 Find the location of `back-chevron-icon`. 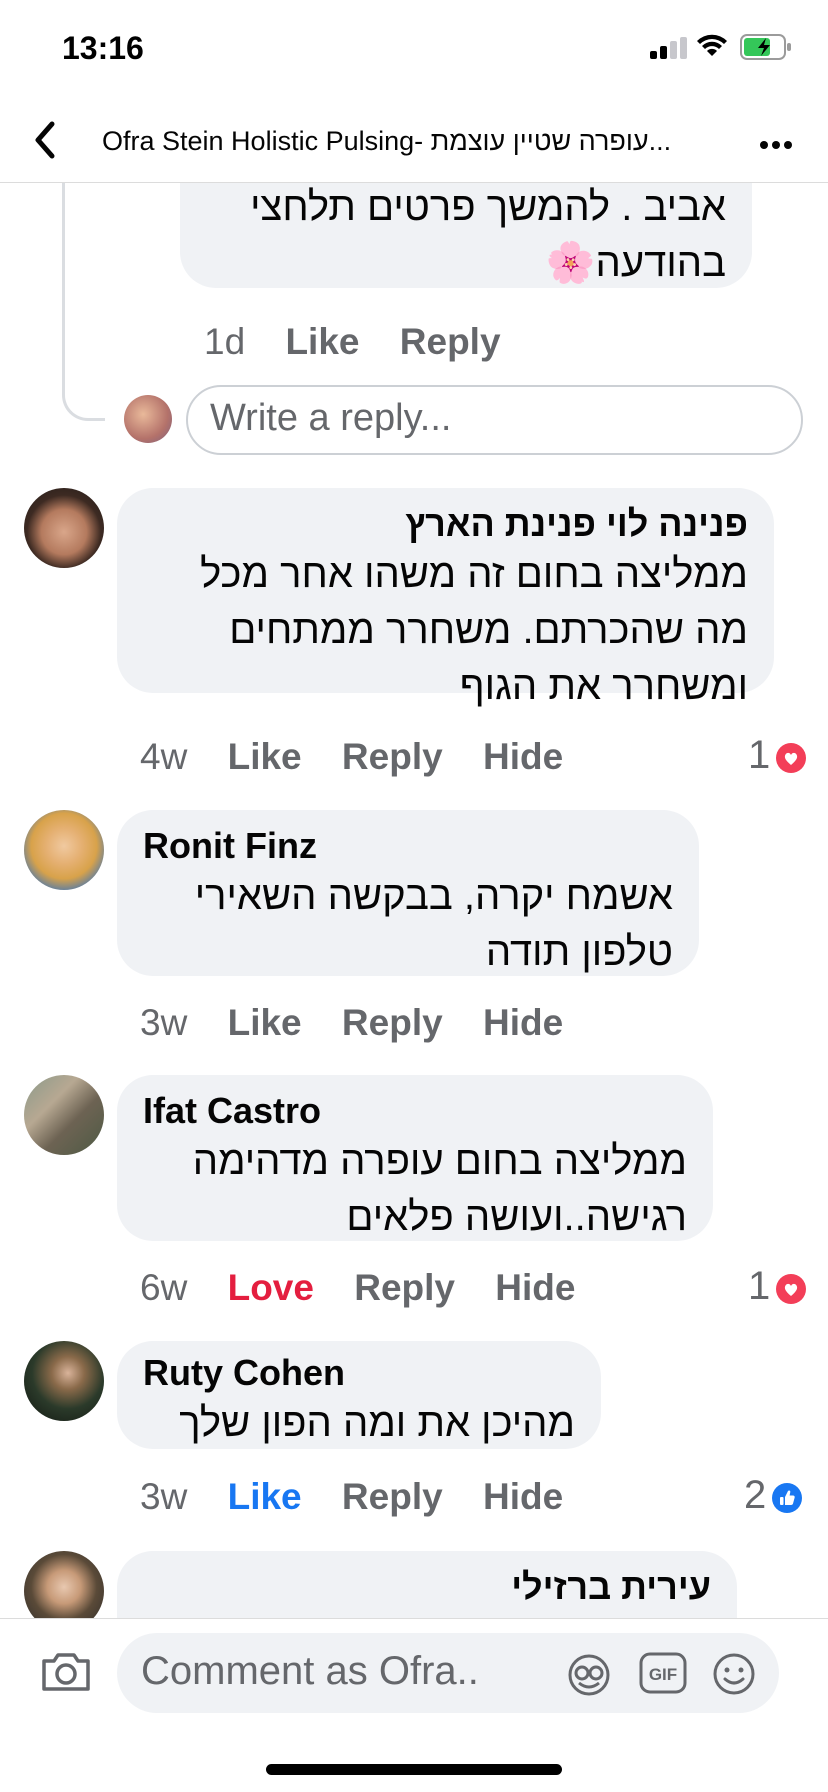

back-chevron-icon is located at coordinates (45, 140).